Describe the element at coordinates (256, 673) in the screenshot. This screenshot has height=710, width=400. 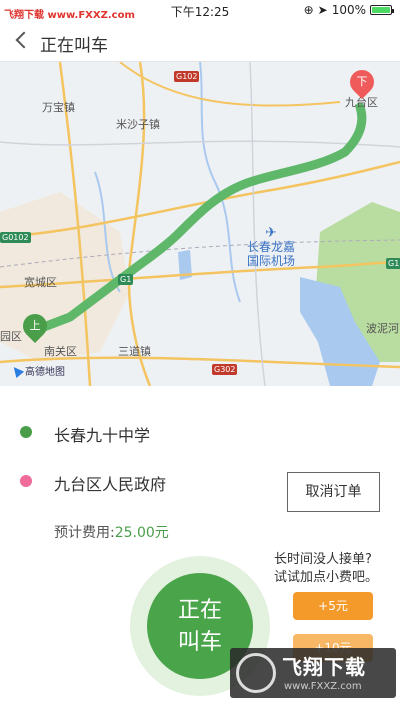
I see `watermark-circle-icon` at that location.